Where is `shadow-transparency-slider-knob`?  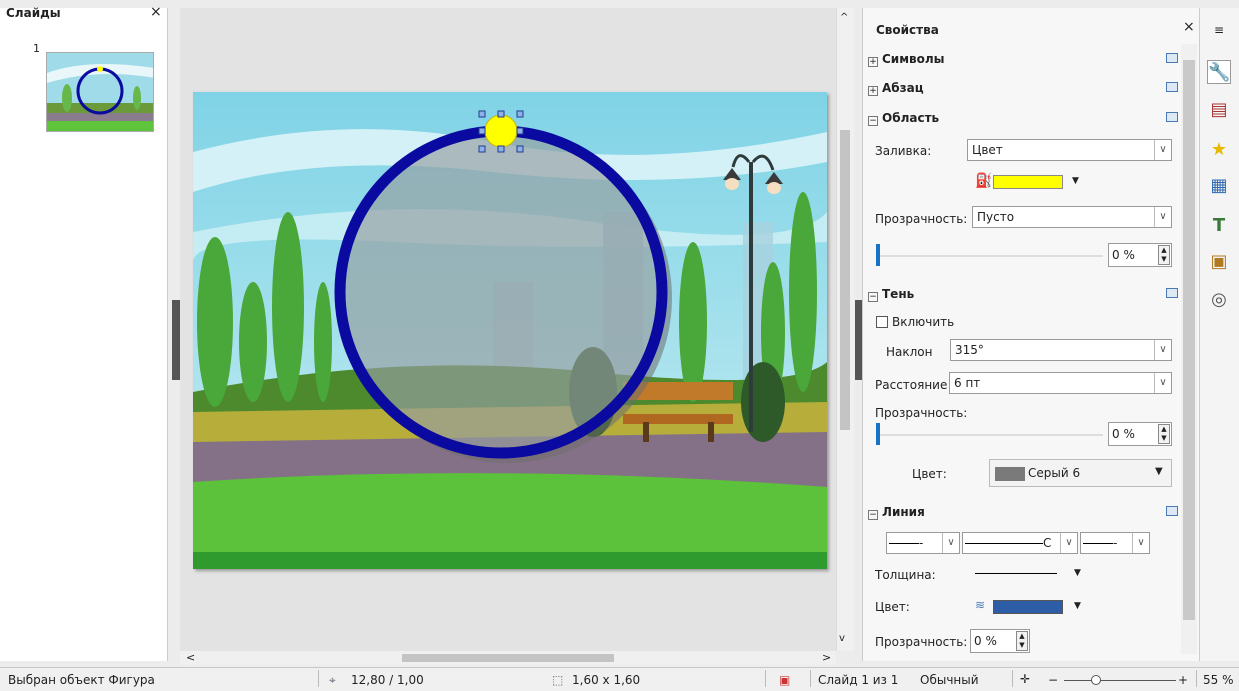 shadow-transparency-slider-knob is located at coordinates (878, 434).